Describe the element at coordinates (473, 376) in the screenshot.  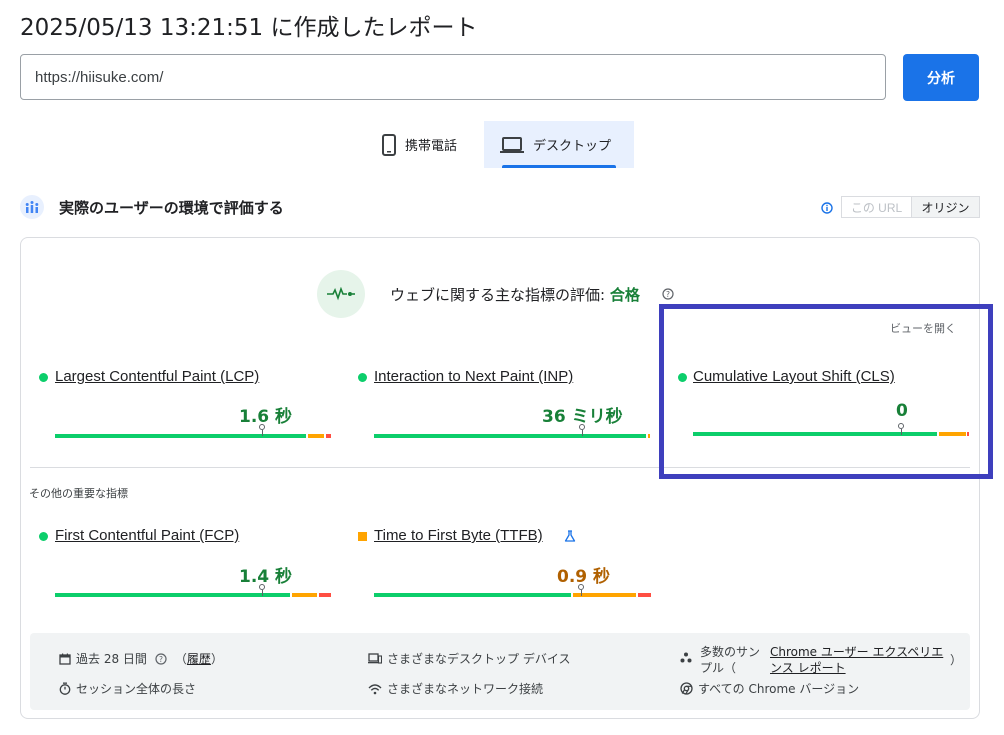
I see `metric-inp-name: Interaction to Next Paint (INP)` at that location.